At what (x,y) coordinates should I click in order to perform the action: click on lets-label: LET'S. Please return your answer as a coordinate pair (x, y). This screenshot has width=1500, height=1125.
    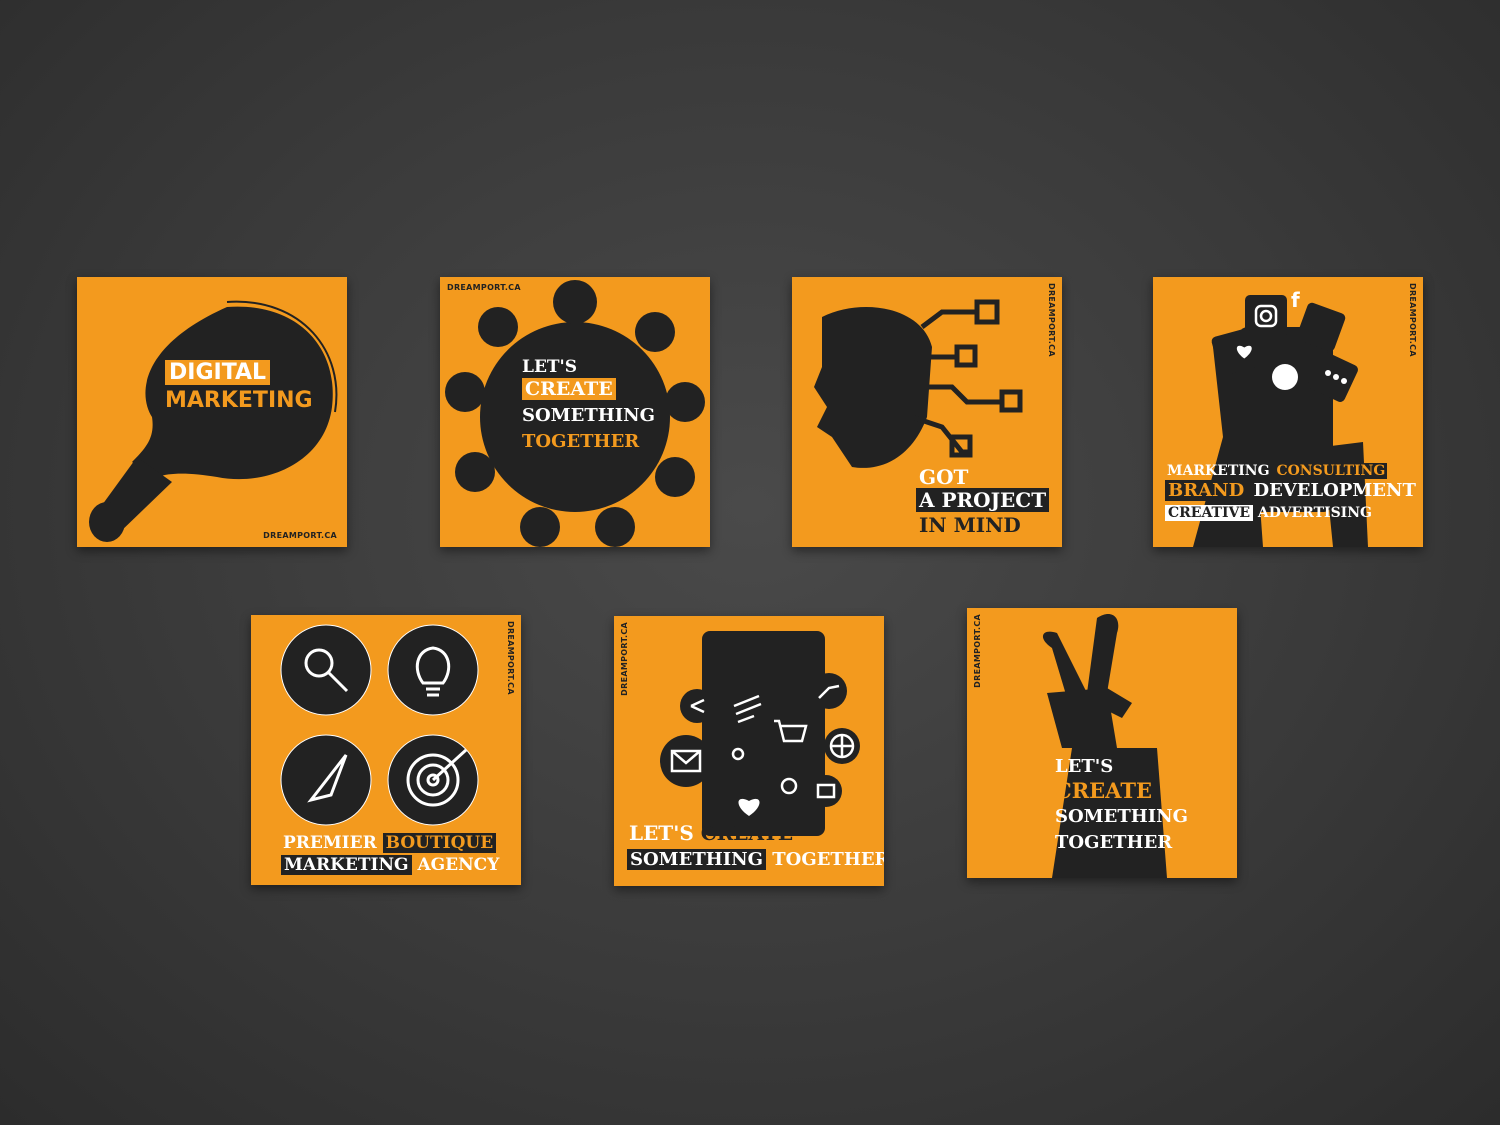
    Looking at the image, I should click on (661, 833).